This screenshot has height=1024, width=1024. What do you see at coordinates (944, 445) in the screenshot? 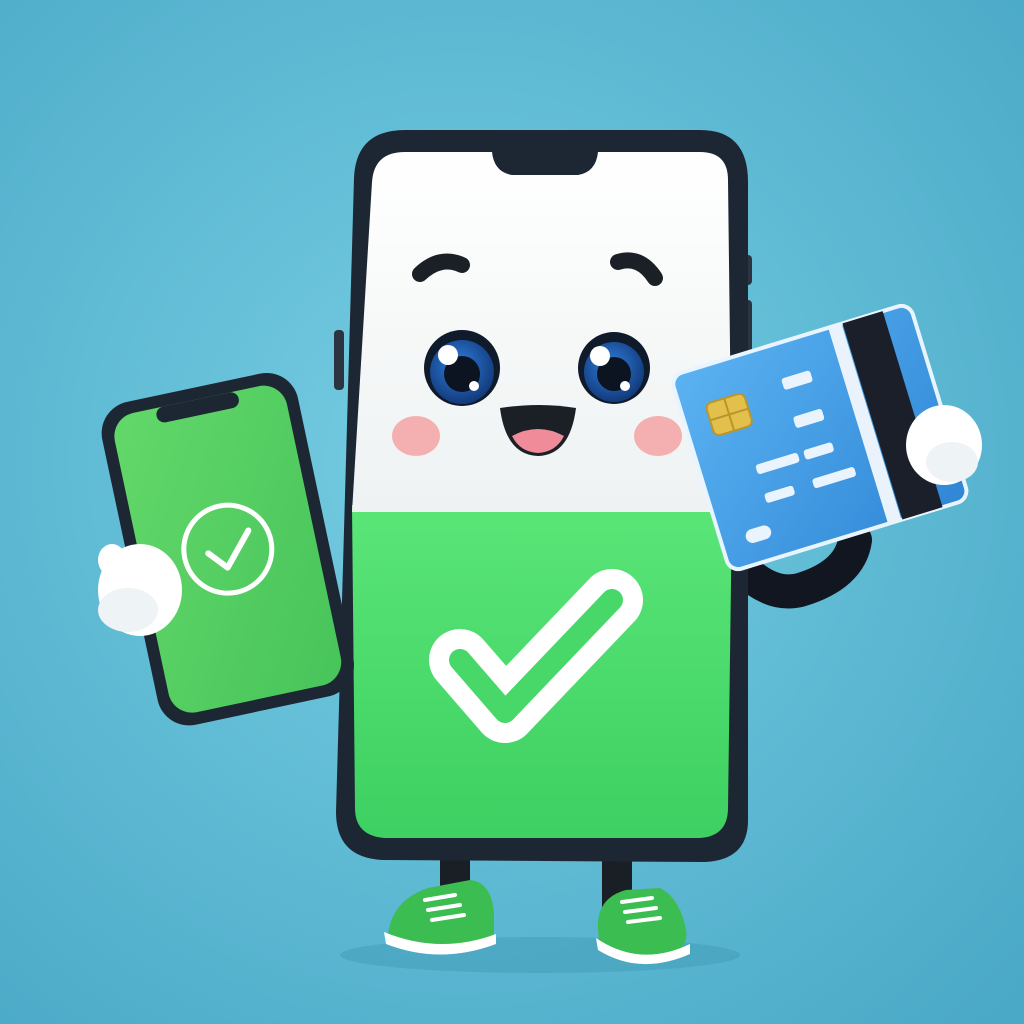
I see `right-hand` at bounding box center [944, 445].